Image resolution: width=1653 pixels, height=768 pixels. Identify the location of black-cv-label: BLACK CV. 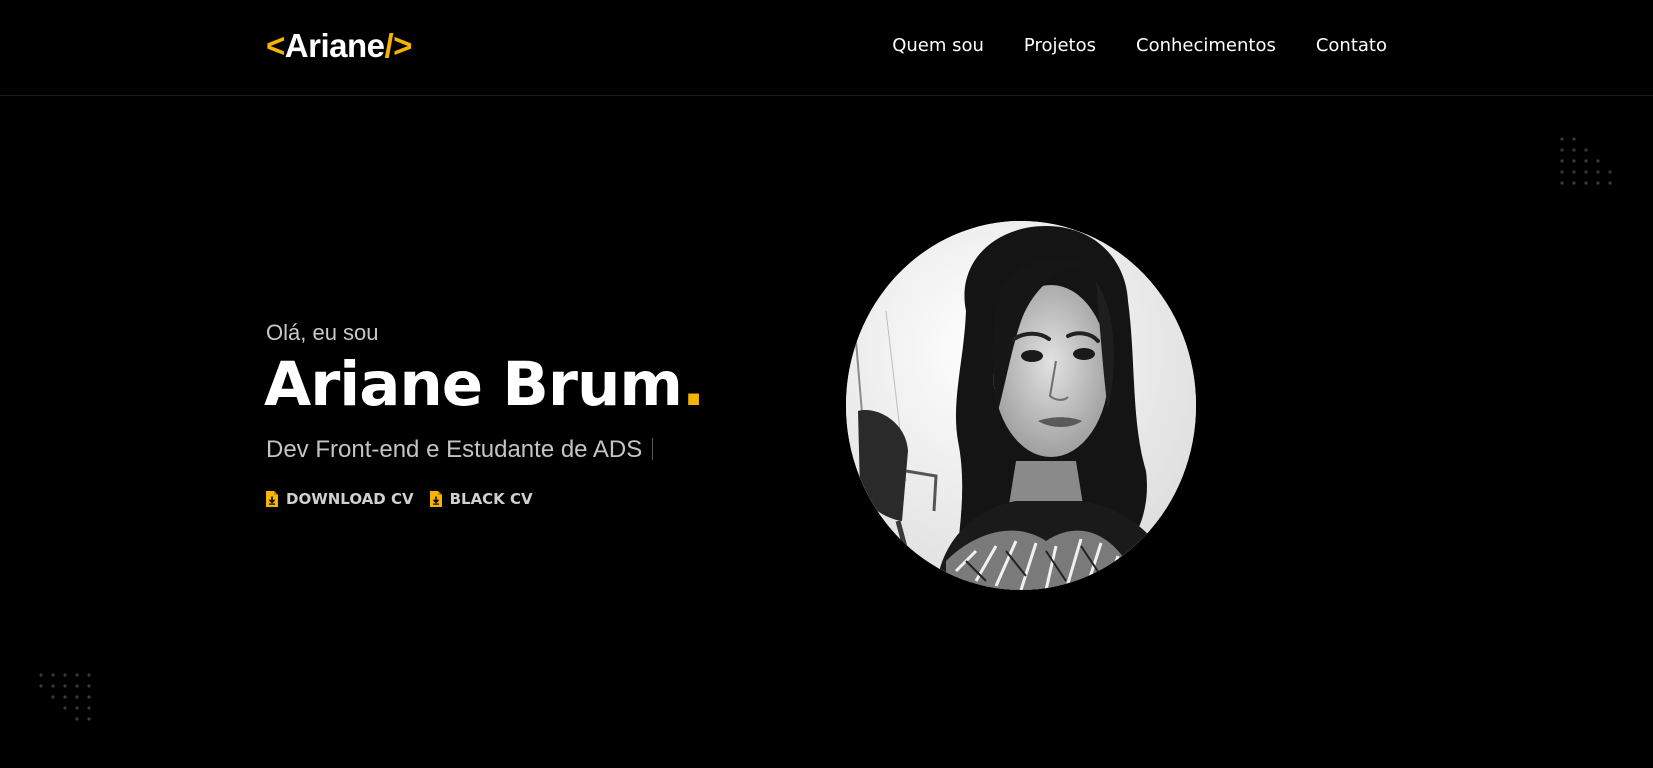
(491, 499).